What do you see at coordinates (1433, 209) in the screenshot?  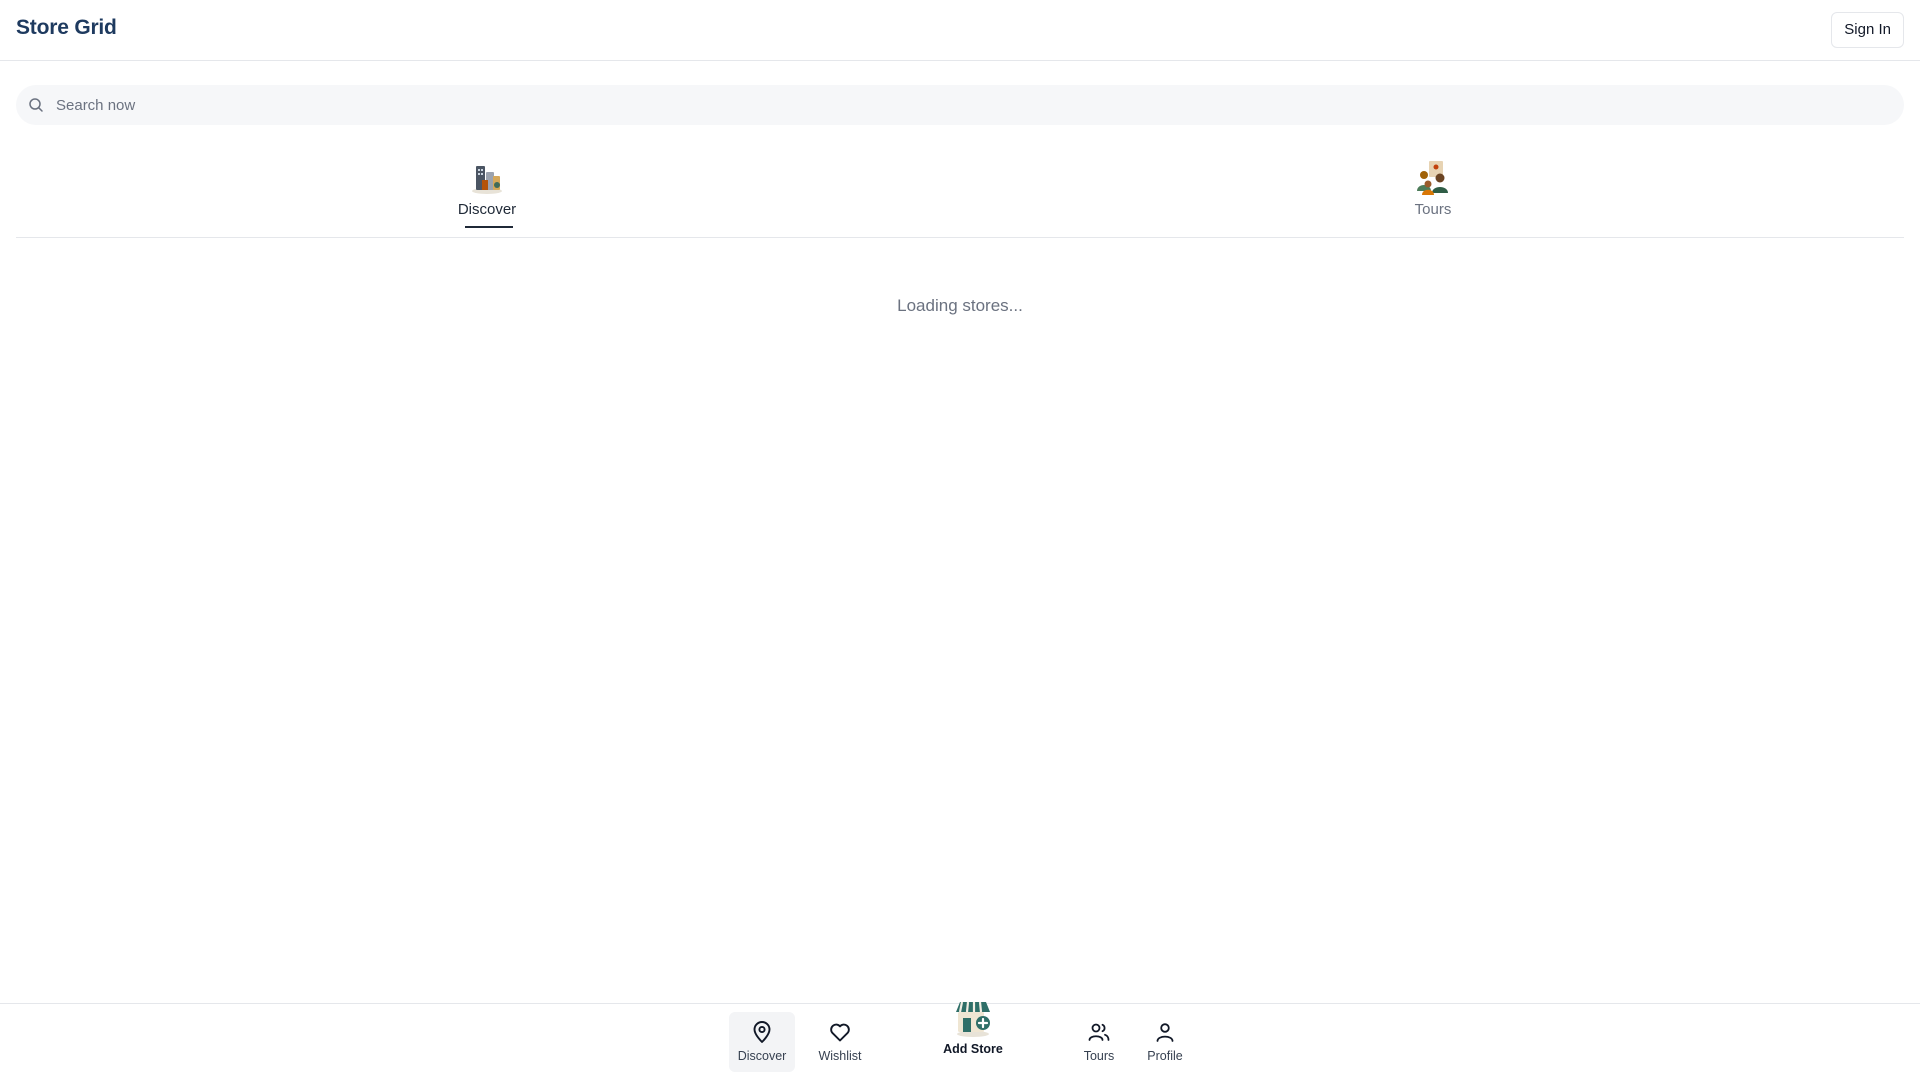 I see `tab-label: Tours` at bounding box center [1433, 209].